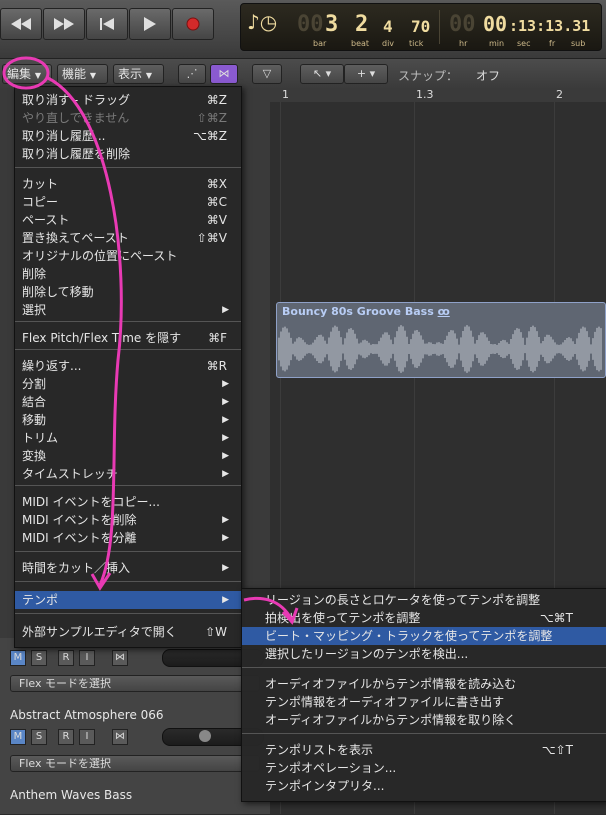 This screenshot has height=815, width=606. What do you see at coordinates (225, 310) in the screenshot?
I see `submenu-arrow-icon: ▶` at bounding box center [225, 310].